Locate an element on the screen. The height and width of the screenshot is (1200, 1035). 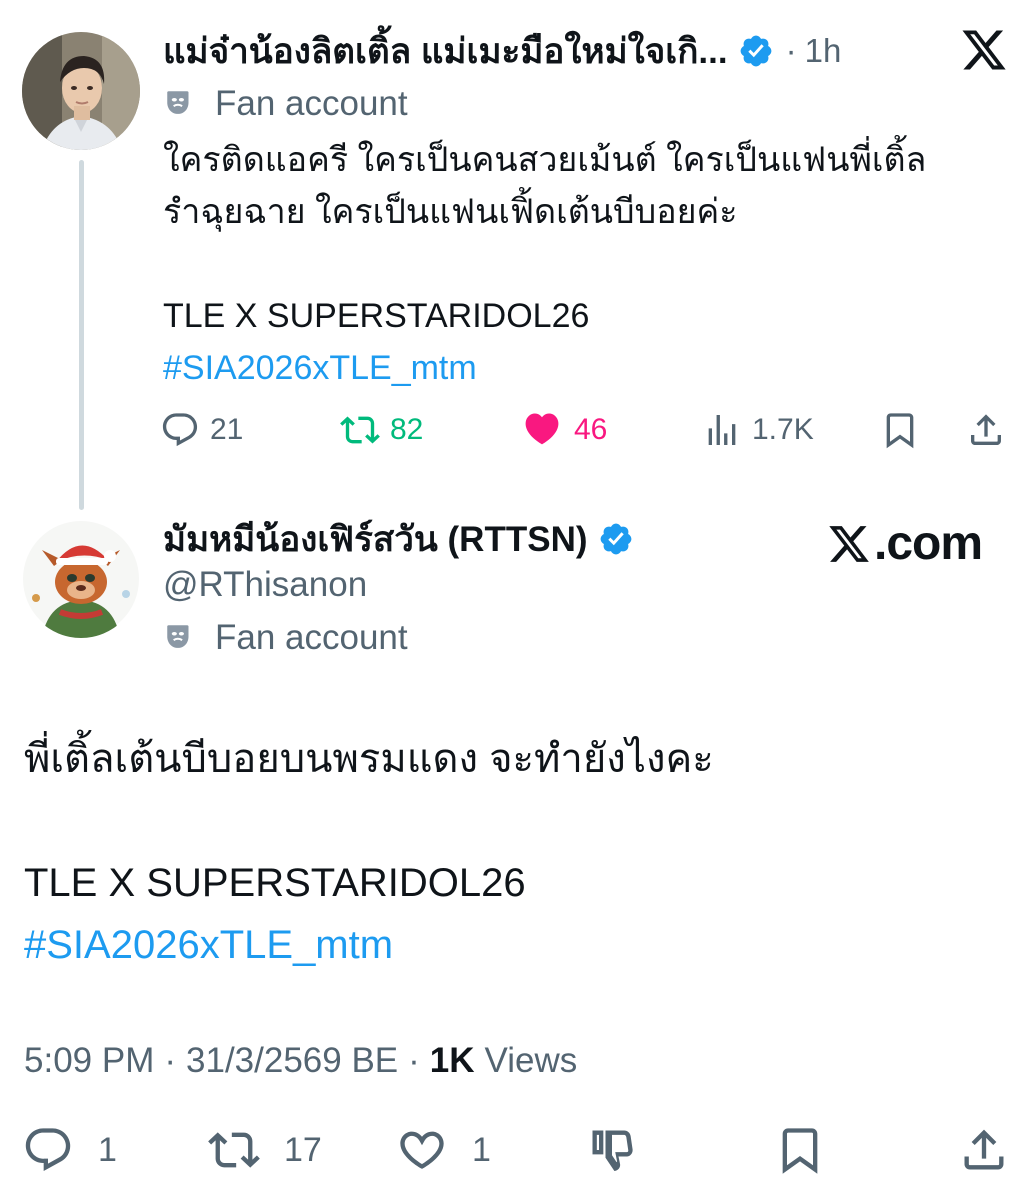
like-button: 1 is located at coordinates (443, 1150).